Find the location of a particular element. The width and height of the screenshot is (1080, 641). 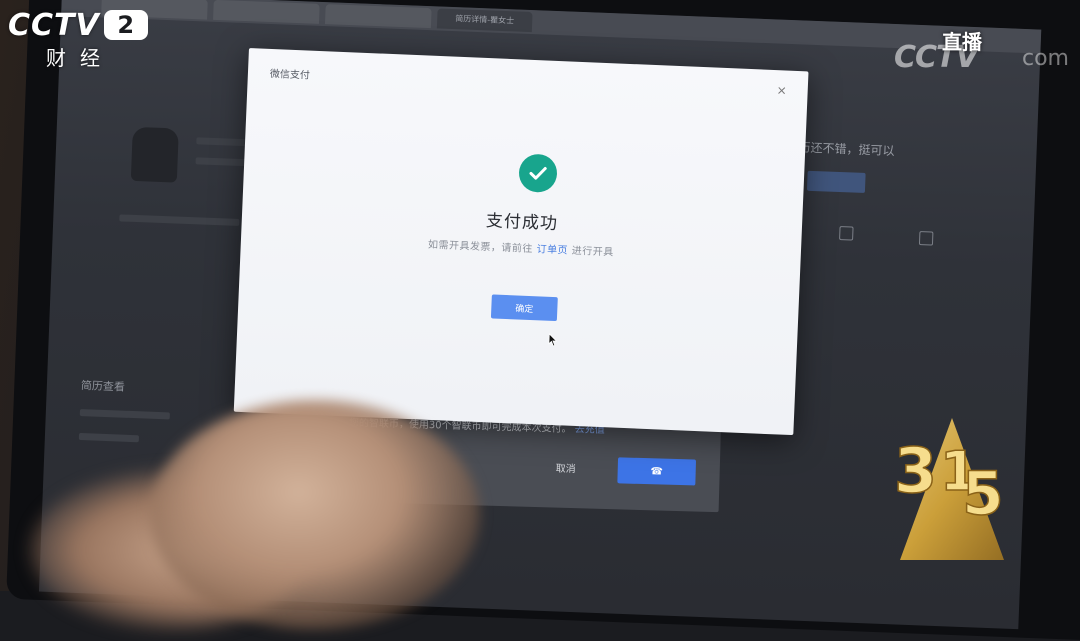

dialog-title: 微信支付 is located at coordinates (290, 75).